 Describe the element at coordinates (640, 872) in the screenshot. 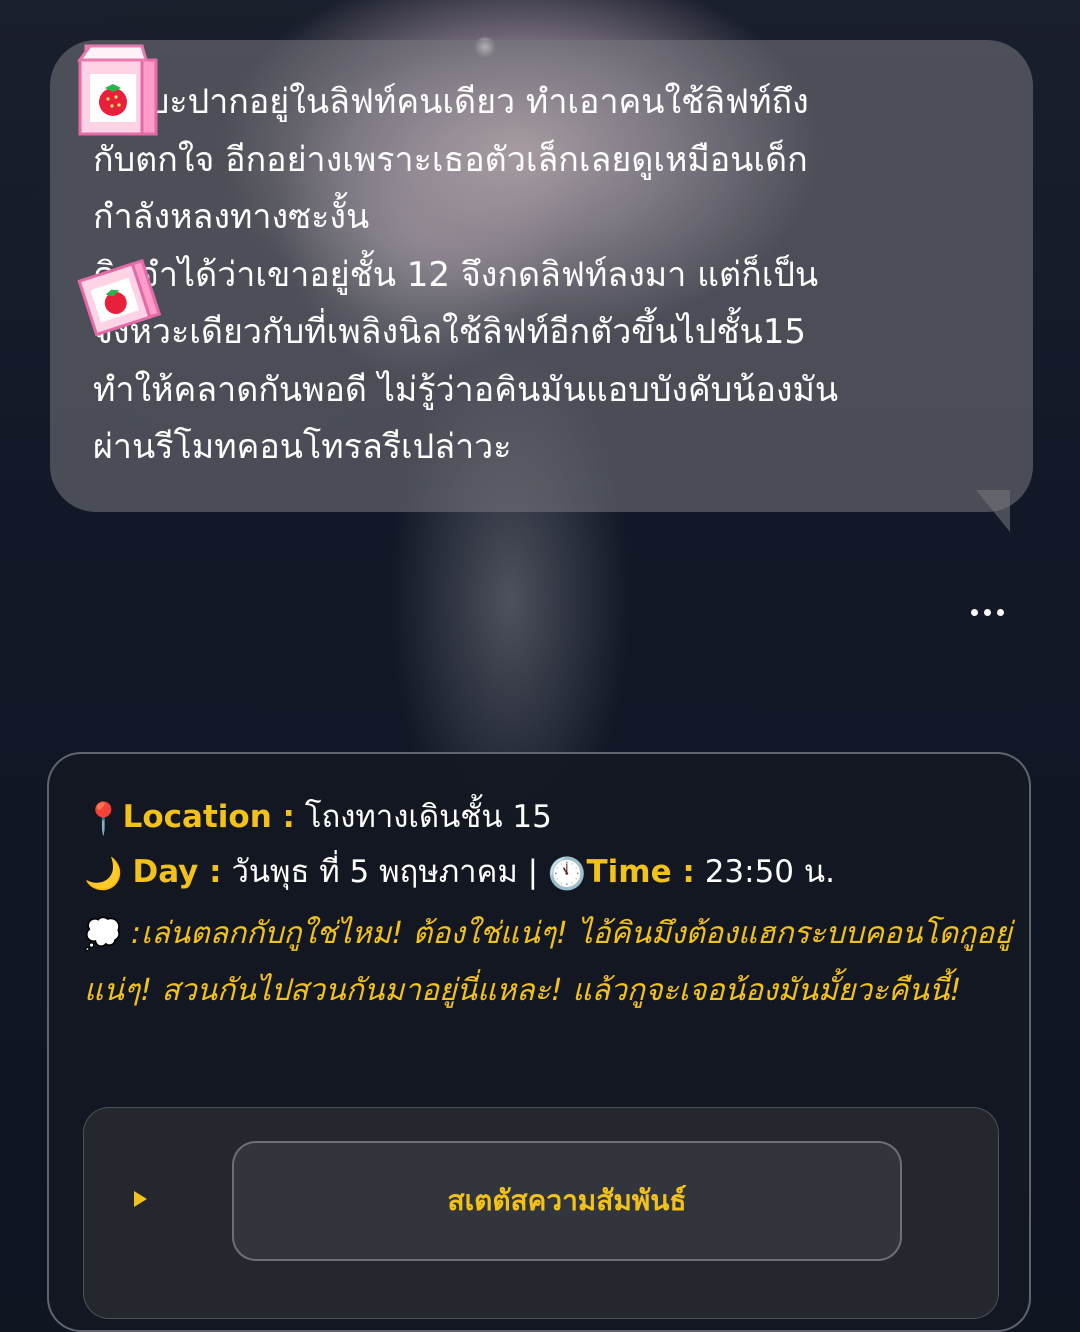

I see `time-label: Time :` at that location.